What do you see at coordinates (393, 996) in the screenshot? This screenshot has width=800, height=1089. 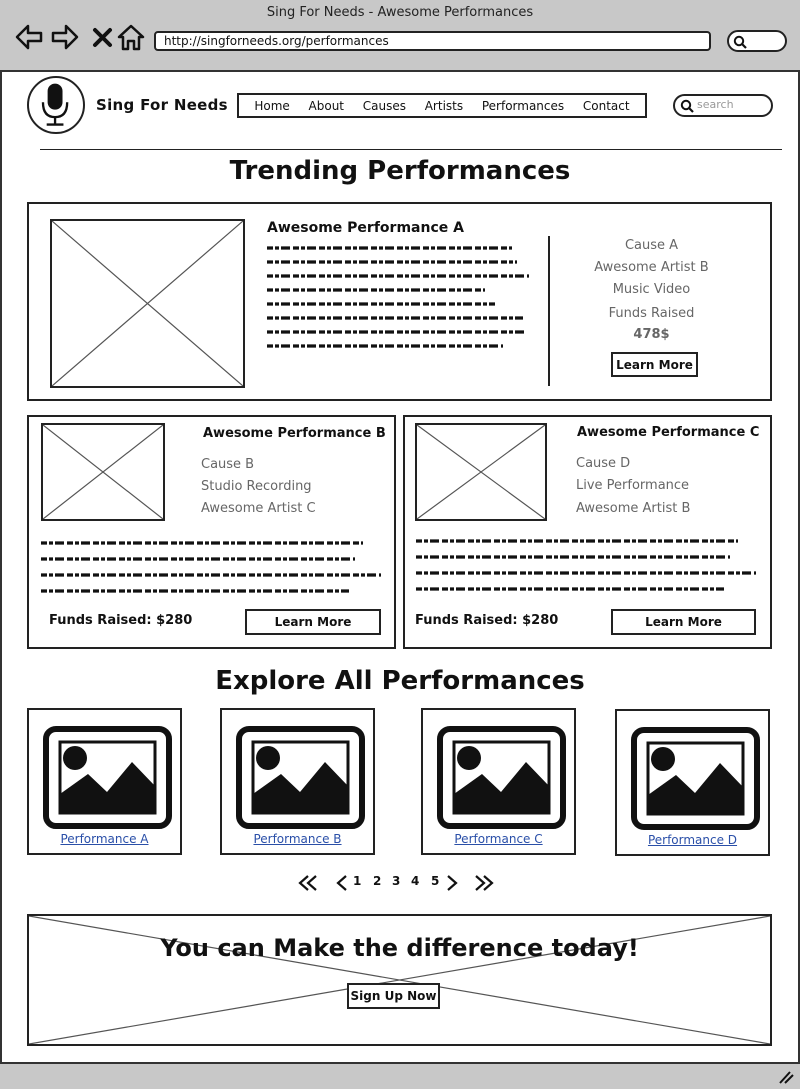 I see `sign-up-button: Sign Up Now` at bounding box center [393, 996].